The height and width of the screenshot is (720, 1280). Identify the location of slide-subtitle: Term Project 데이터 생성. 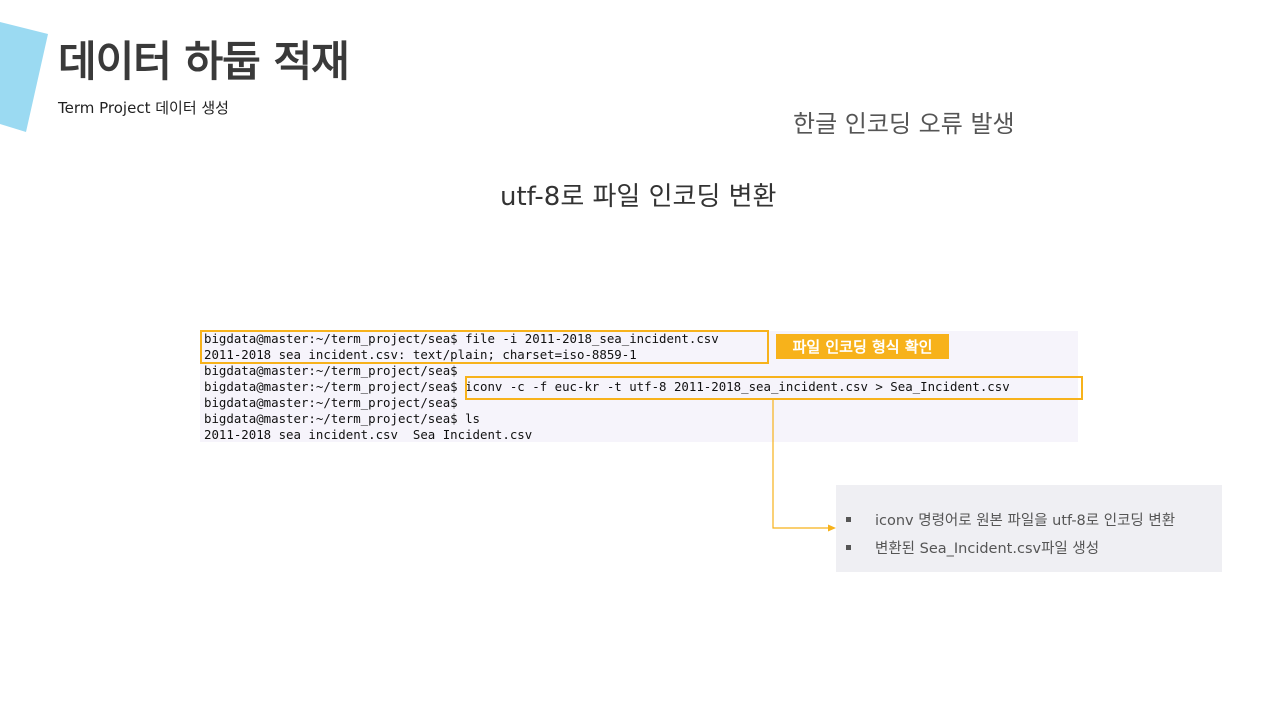
(143, 108).